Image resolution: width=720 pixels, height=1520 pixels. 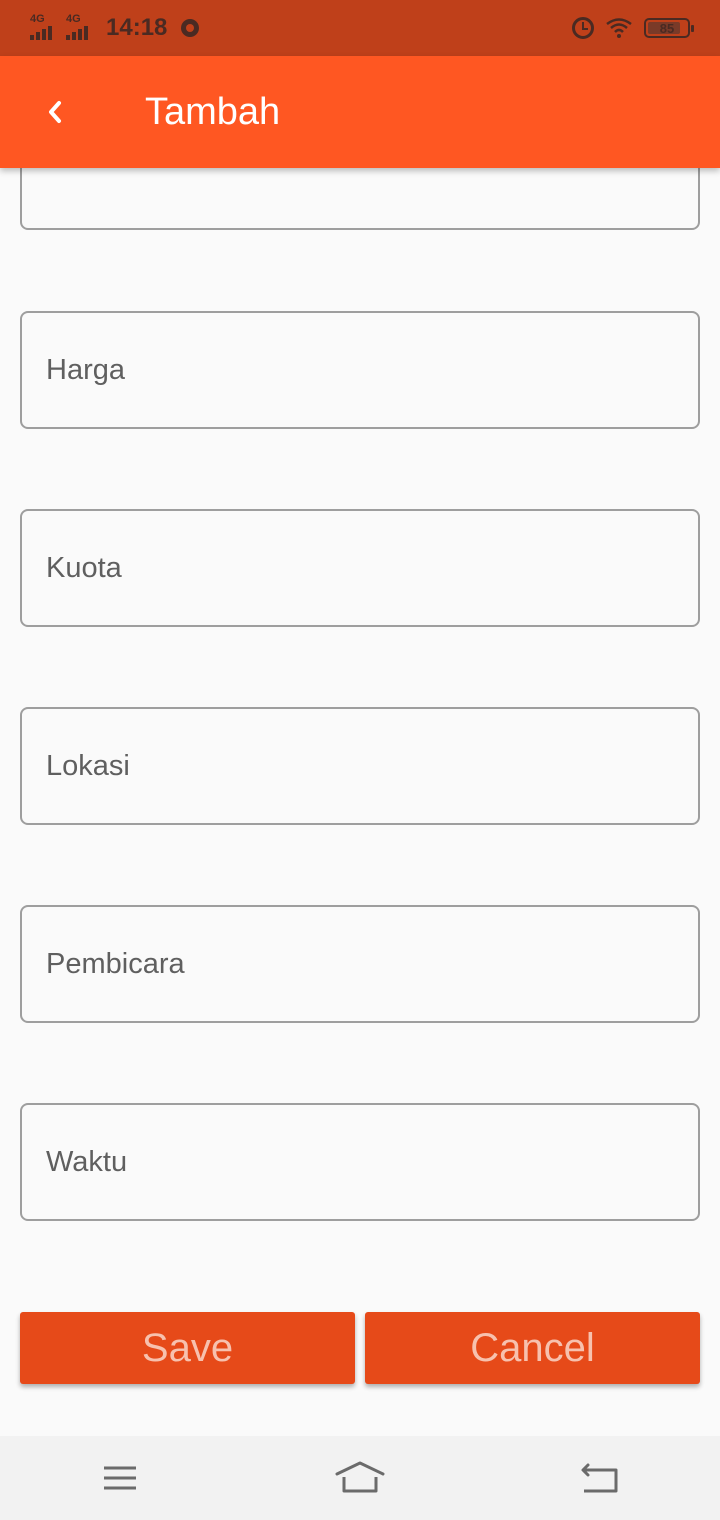 I want to click on back-icon, so click(x=599, y=1478).